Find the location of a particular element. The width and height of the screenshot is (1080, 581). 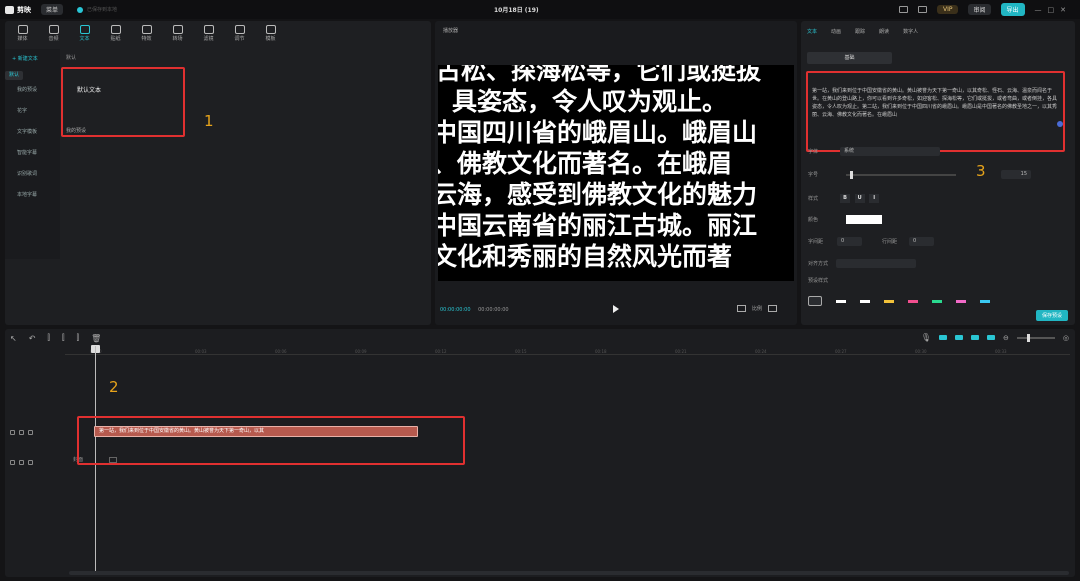

preview-axis-icon is located at coordinates (975, 337).